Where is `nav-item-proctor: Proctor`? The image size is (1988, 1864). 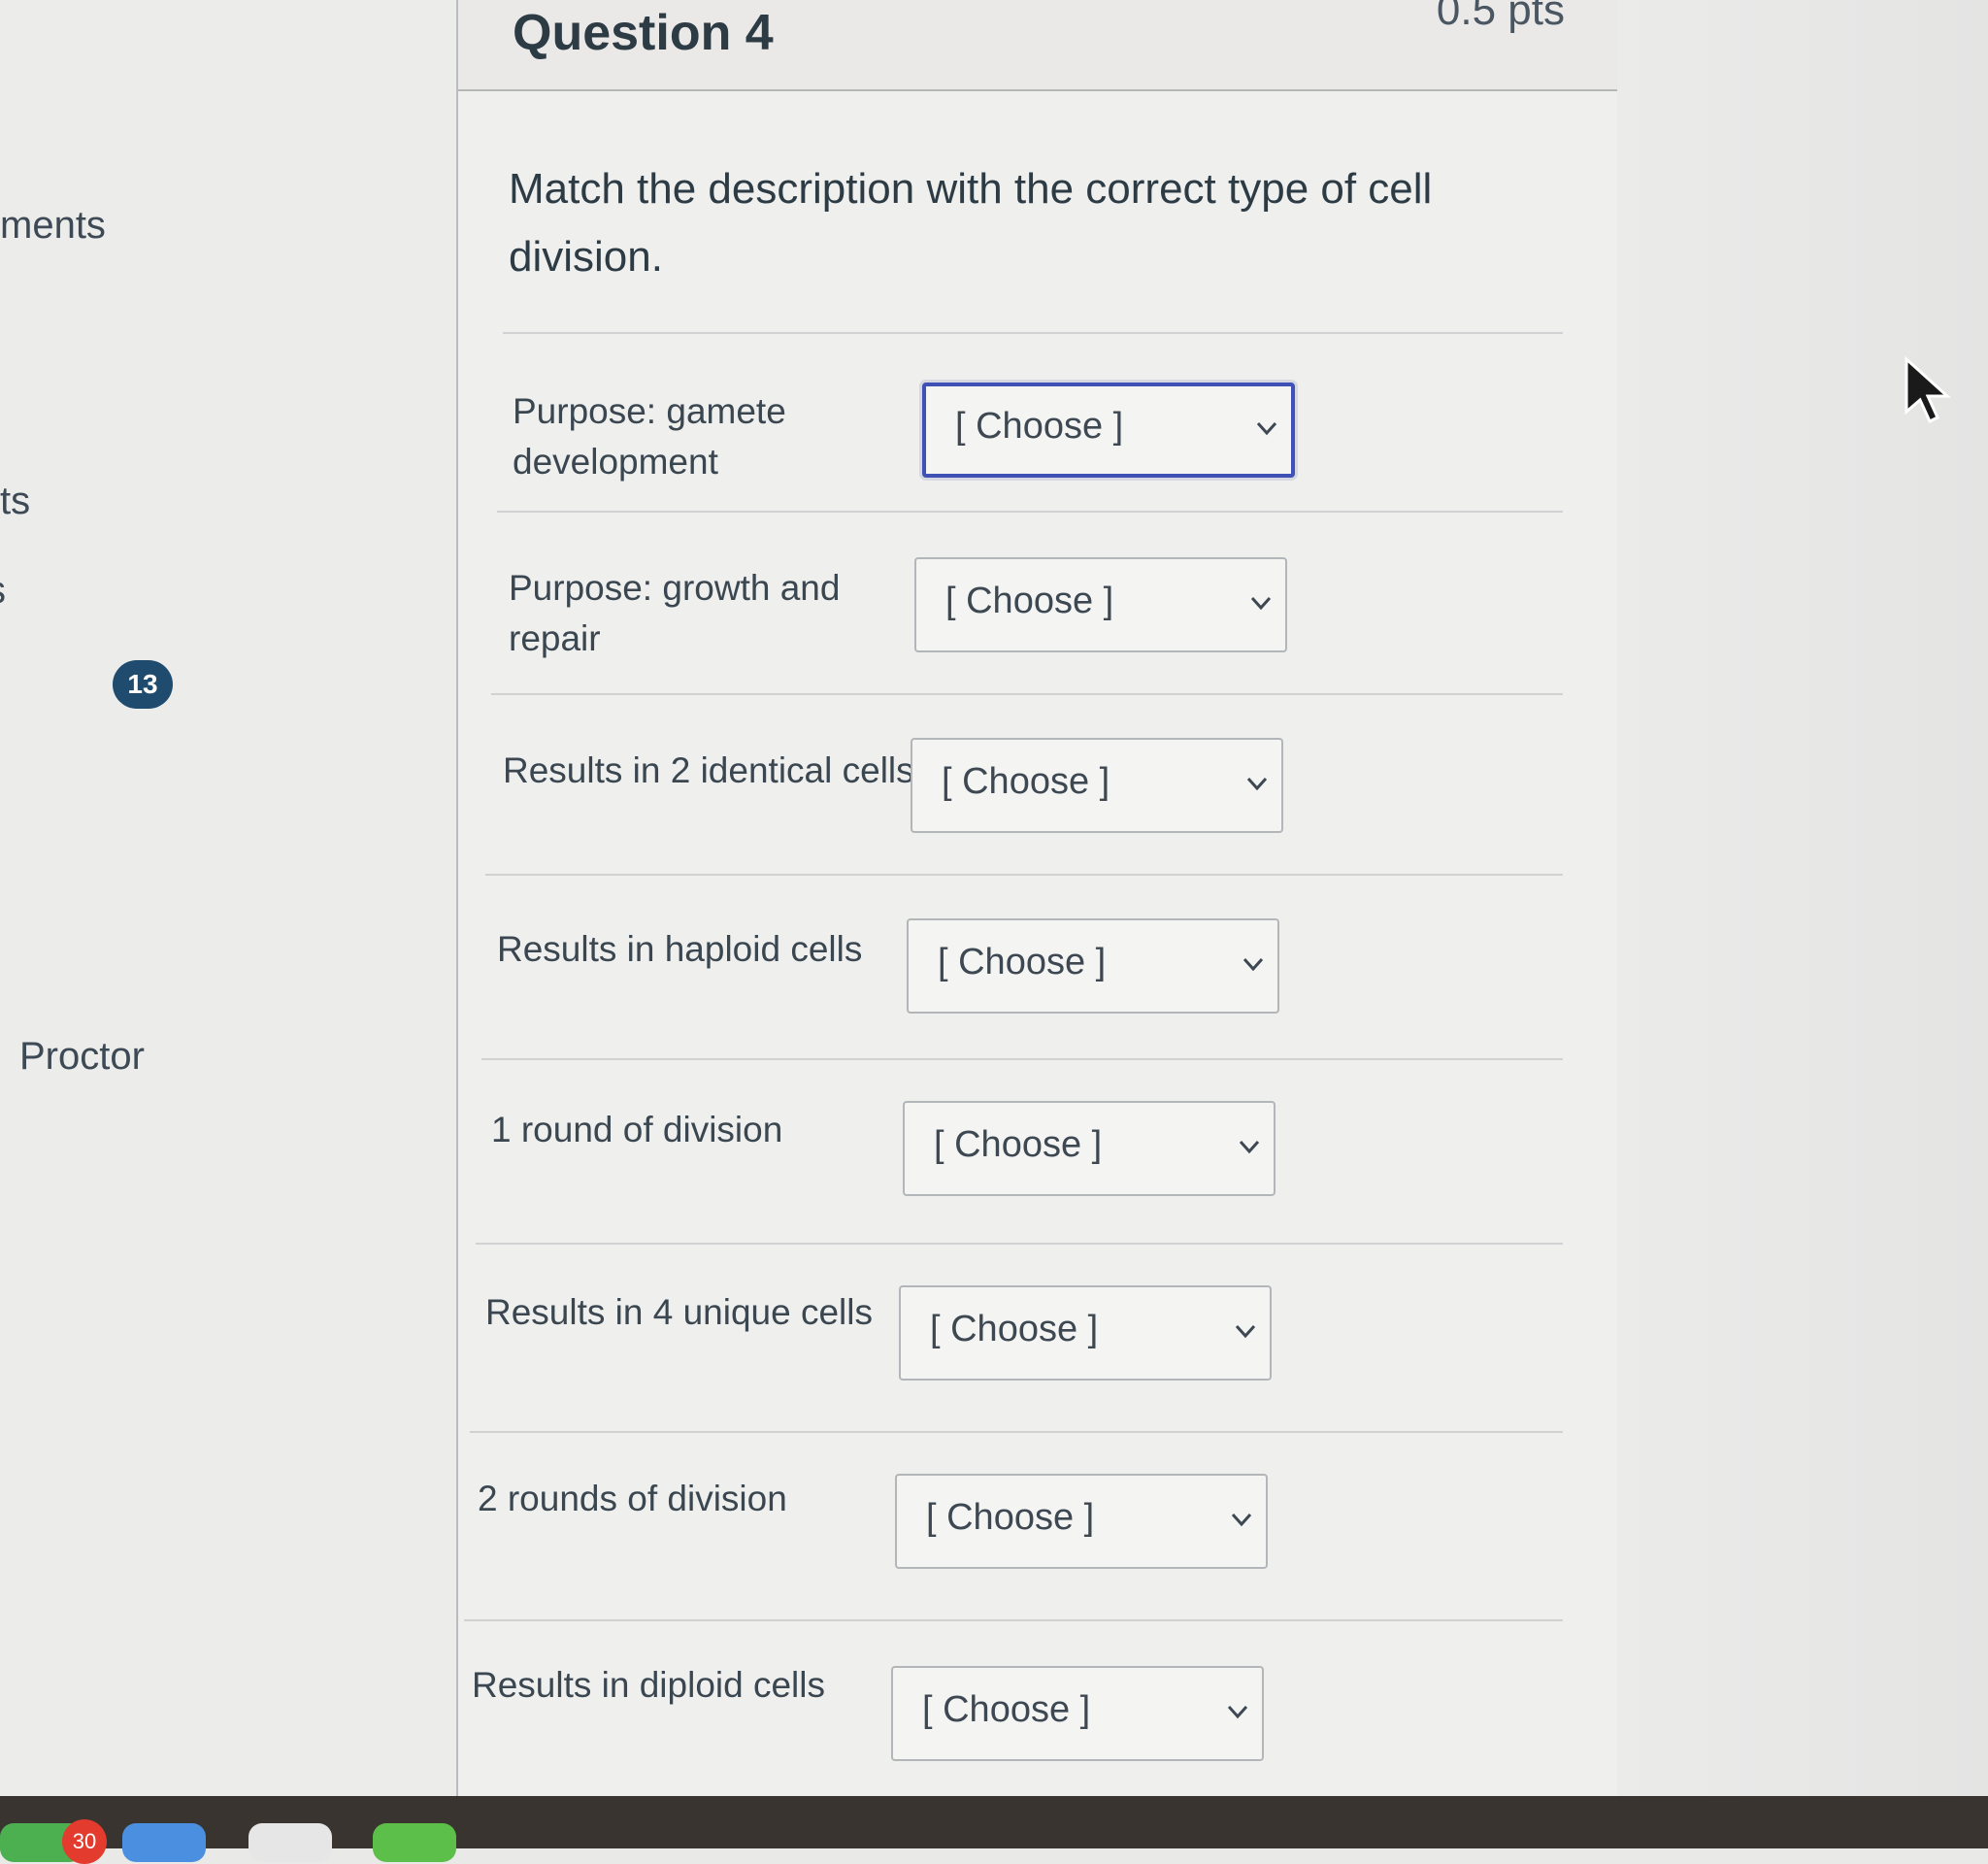 nav-item-proctor: Proctor is located at coordinates (82, 1057).